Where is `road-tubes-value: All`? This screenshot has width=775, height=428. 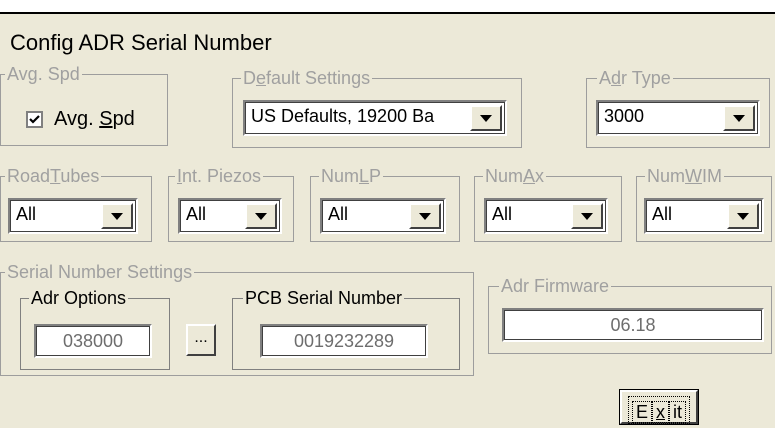
road-tubes-value: All is located at coordinates (26, 214).